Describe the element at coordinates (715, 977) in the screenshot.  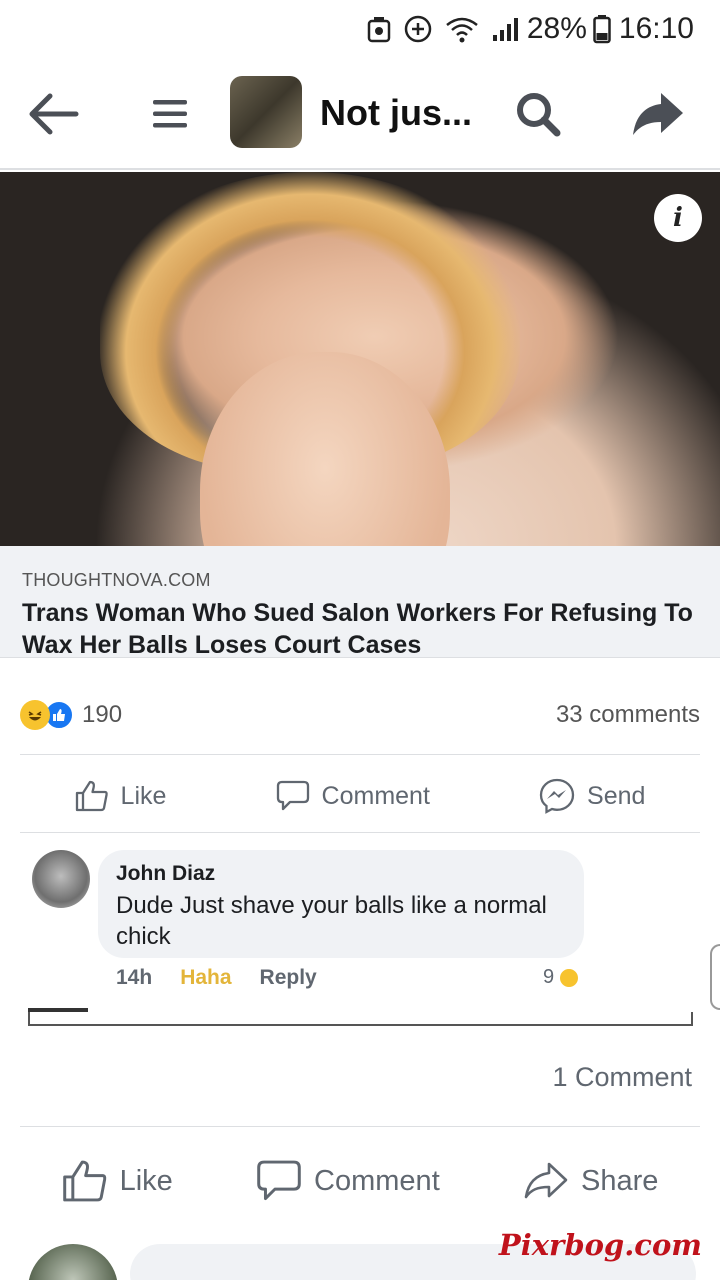
I see `scroll-edge-handle` at that location.